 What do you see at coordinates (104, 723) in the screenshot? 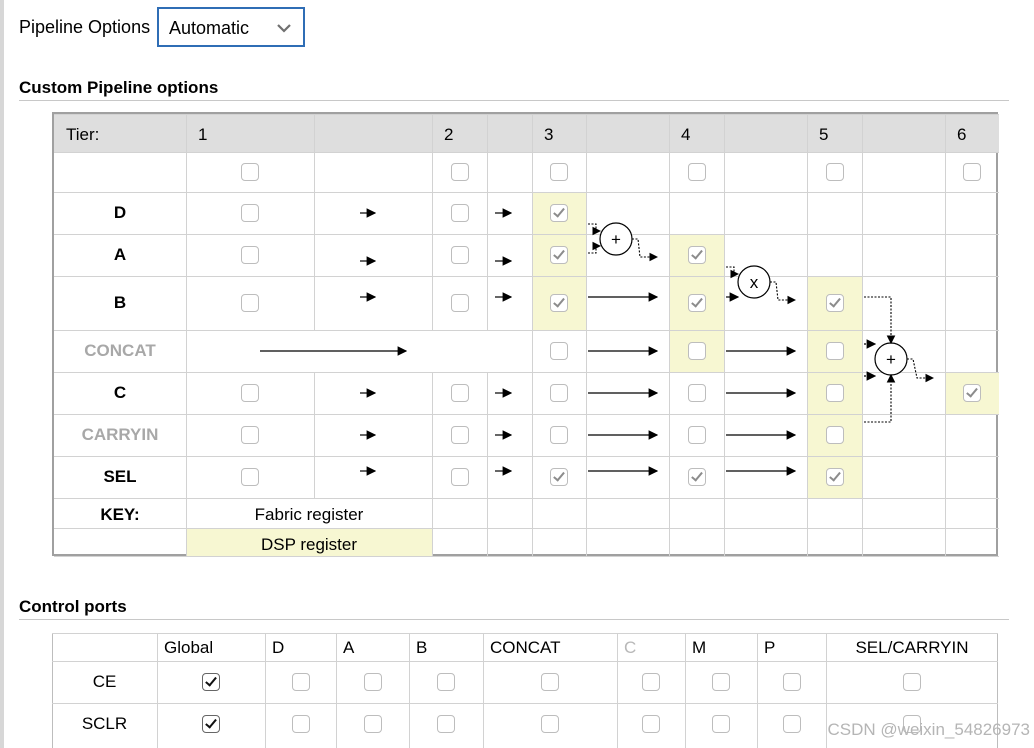
I see `control-row-label: SCLR` at bounding box center [104, 723].